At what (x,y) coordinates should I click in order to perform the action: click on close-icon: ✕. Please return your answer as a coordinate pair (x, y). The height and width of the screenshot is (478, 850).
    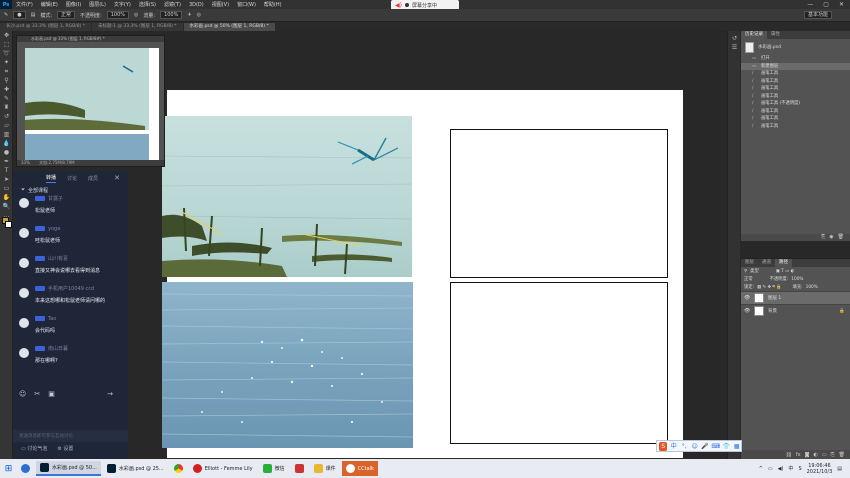
    Looking at the image, I should click on (841, 4).